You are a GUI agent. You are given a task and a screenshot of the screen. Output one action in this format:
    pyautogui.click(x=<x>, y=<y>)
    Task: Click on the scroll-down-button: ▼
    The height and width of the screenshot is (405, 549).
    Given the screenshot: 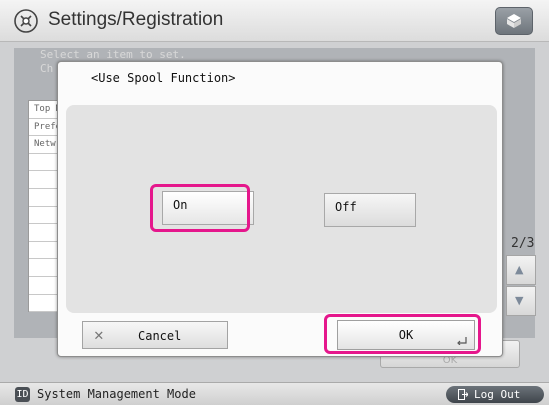 What is the action you would take?
    pyautogui.click(x=521, y=301)
    